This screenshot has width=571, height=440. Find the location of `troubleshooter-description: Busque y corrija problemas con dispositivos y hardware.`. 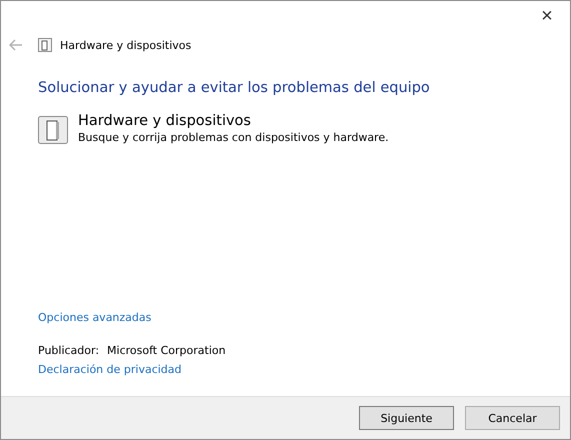

troubleshooter-description: Busque y corrija problemas con dispositivos y hardware. is located at coordinates (233, 137).